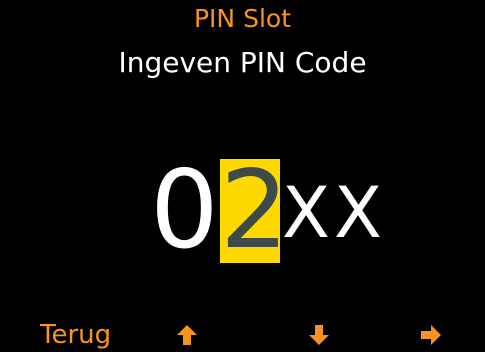 The image size is (485, 352). What do you see at coordinates (242, 335) in the screenshot?
I see `softkey-bar: Terug` at bounding box center [242, 335].